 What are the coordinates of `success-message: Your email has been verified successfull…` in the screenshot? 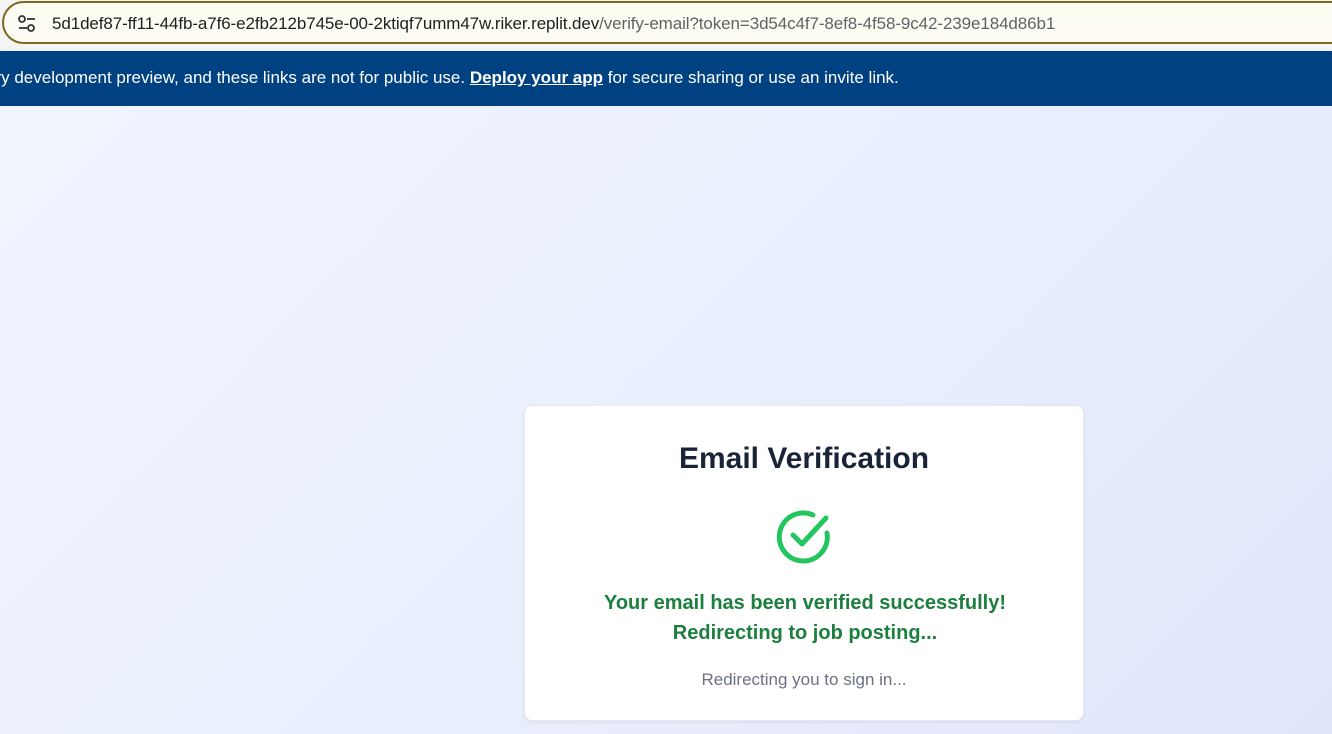 It's located at (804, 618).